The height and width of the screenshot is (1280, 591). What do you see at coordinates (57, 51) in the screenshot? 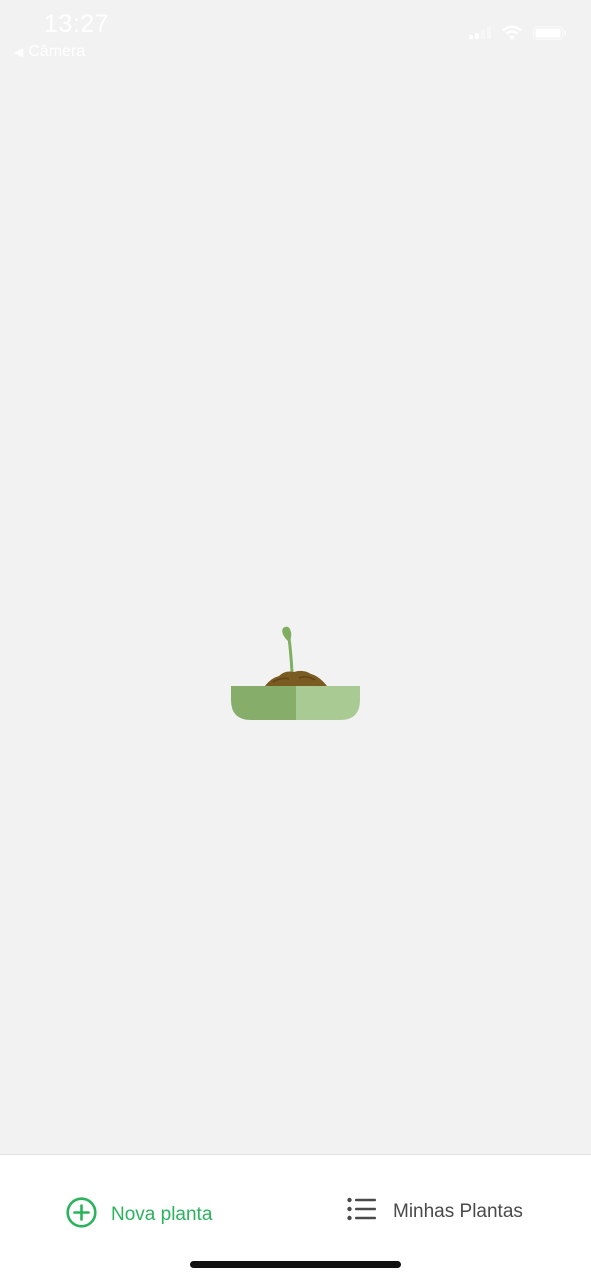
I see `back-app-label: Câmera` at bounding box center [57, 51].